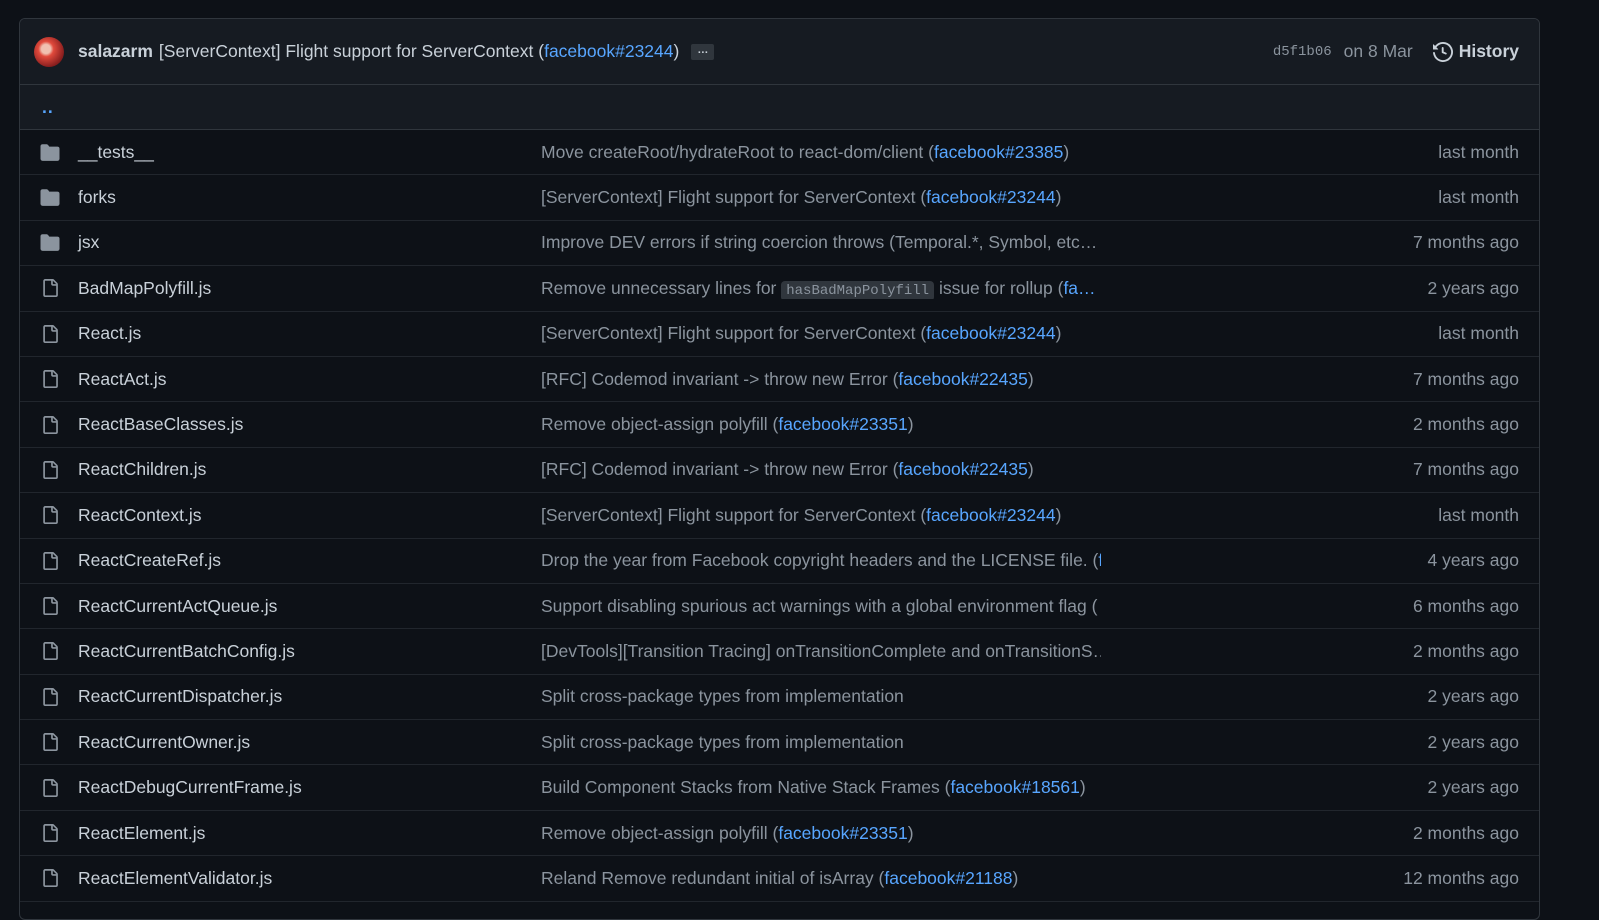 The height and width of the screenshot is (920, 1599). What do you see at coordinates (164, 742) in the screenshot?
I see `file-name-link: ReactCurrentOwner.js` at bounding box center [164, 742].